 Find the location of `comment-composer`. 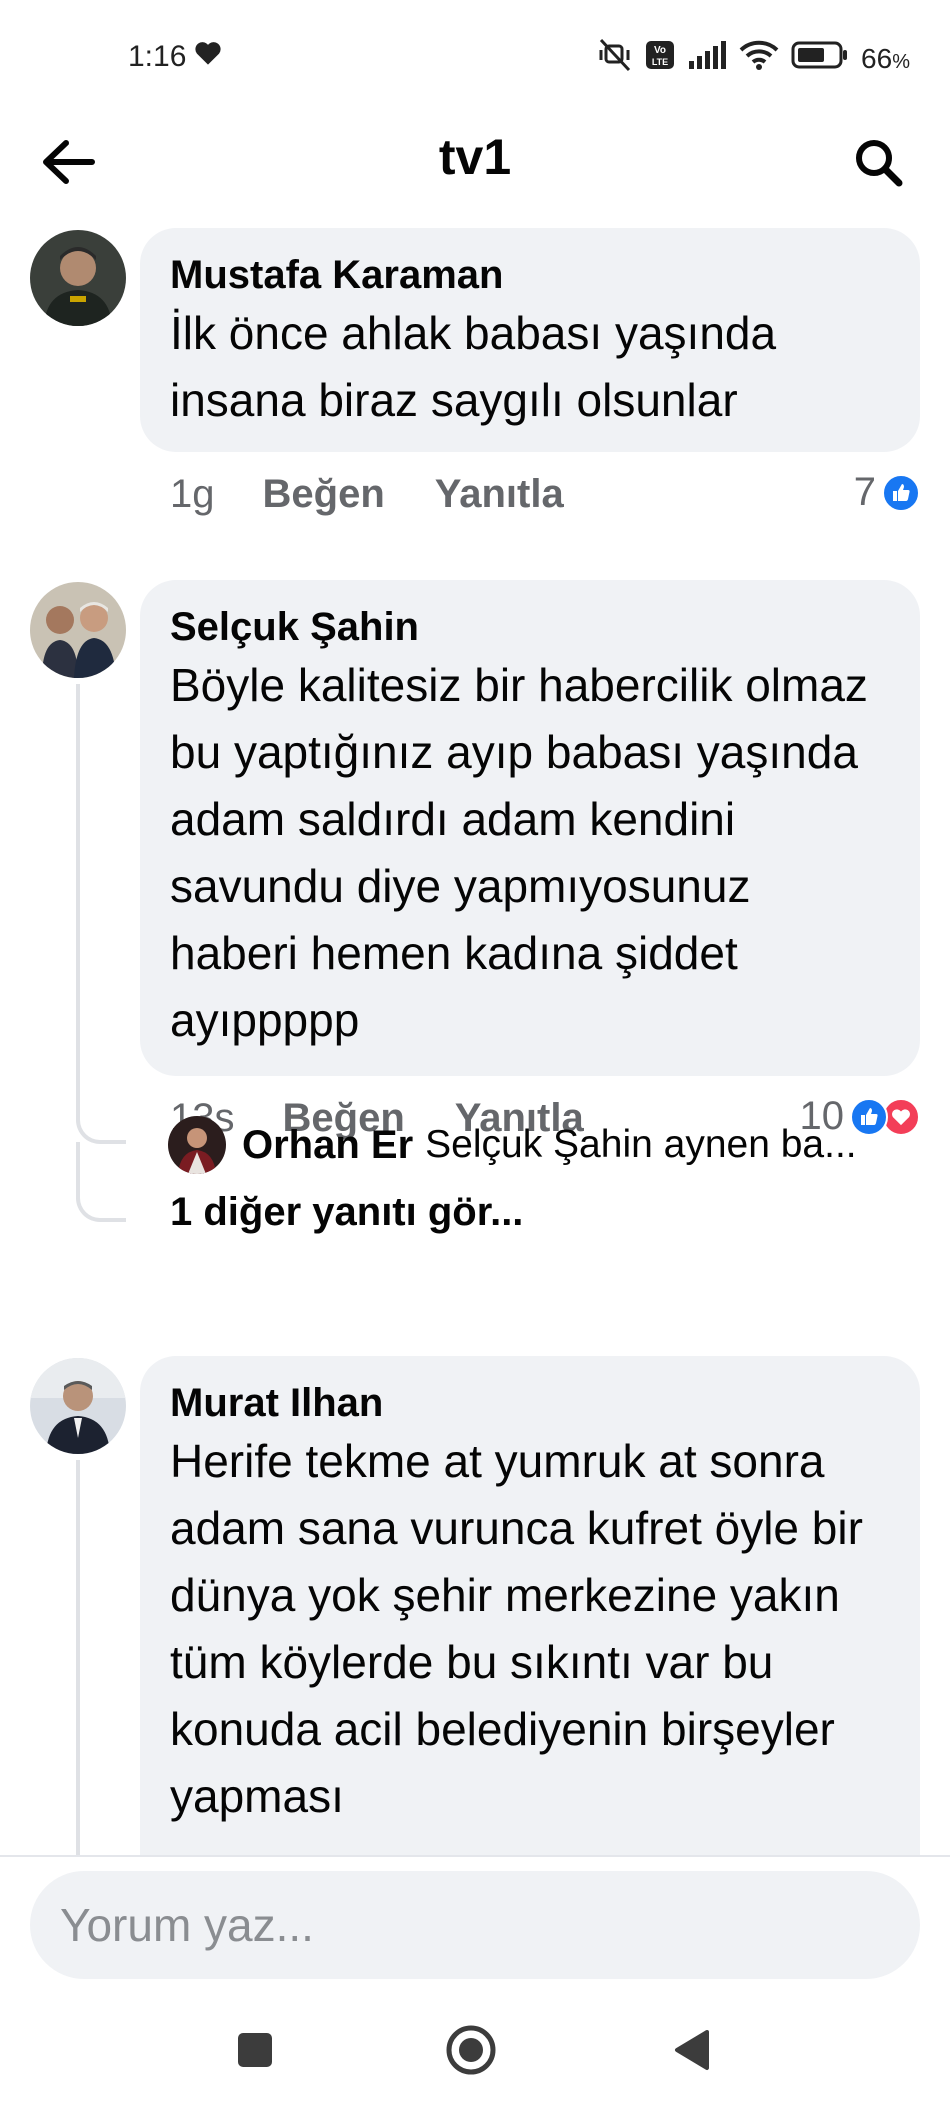

comment-composer is located at coordinates (475, 1920).